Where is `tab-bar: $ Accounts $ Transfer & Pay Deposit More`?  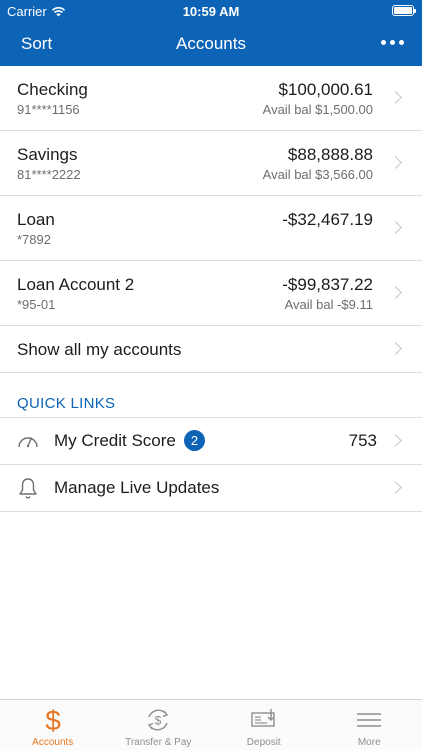
tab-bar: $ Accounts $ Transfer & Pay Deposit More is located at coordinates (211, 724).